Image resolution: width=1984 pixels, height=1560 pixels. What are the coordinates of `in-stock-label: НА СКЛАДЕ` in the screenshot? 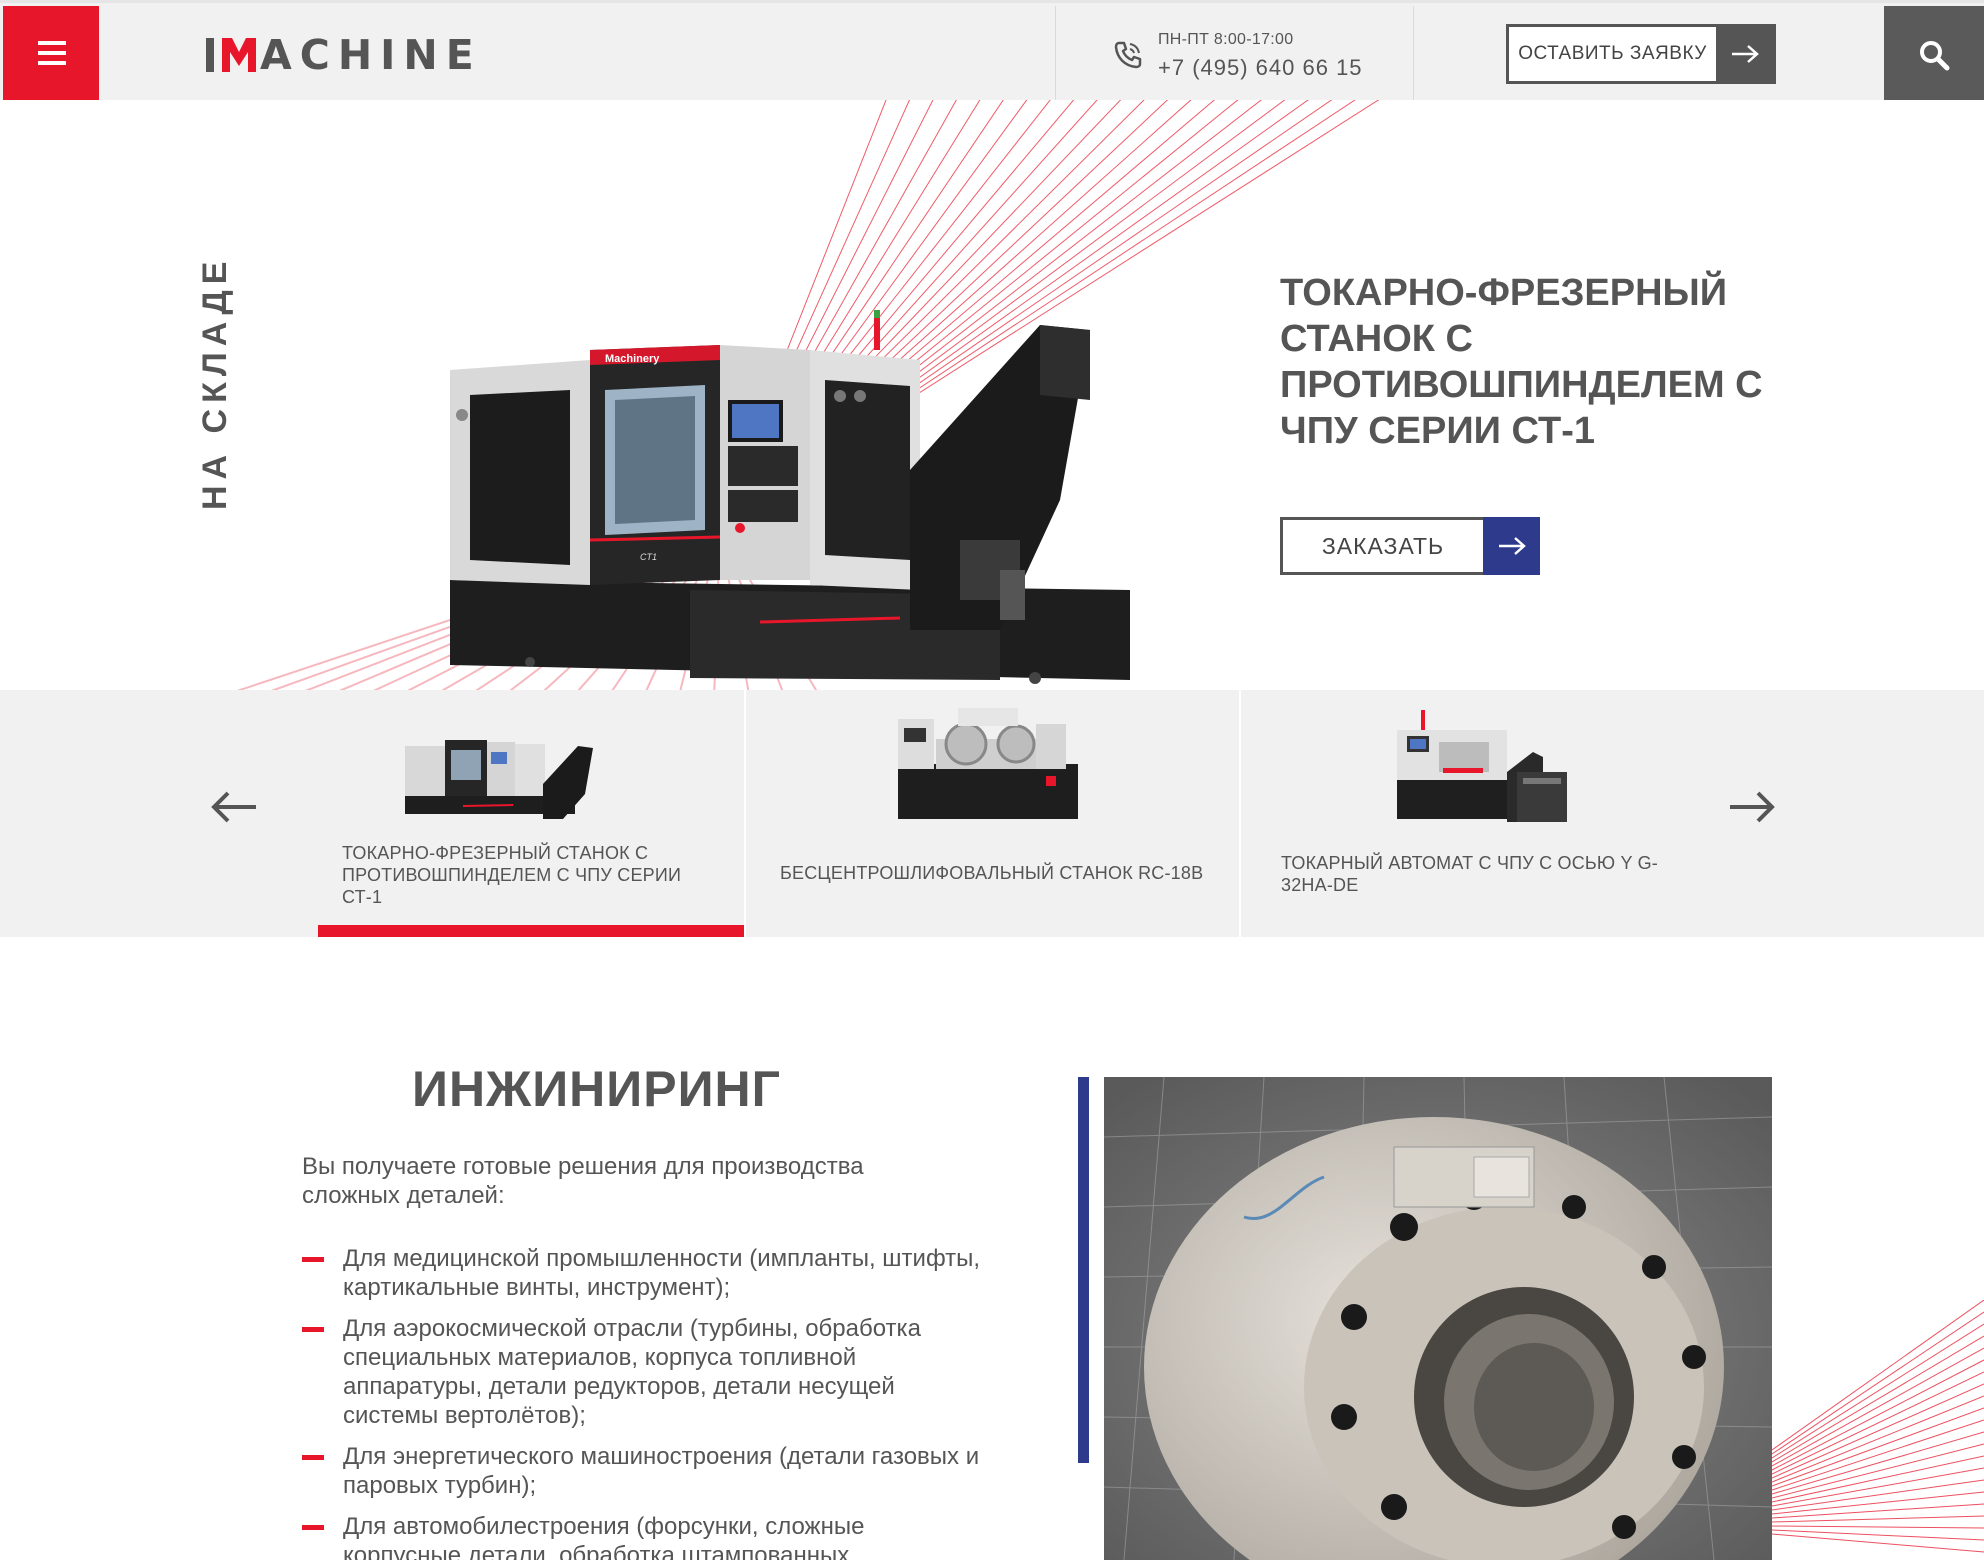 It's located at (215, 382).